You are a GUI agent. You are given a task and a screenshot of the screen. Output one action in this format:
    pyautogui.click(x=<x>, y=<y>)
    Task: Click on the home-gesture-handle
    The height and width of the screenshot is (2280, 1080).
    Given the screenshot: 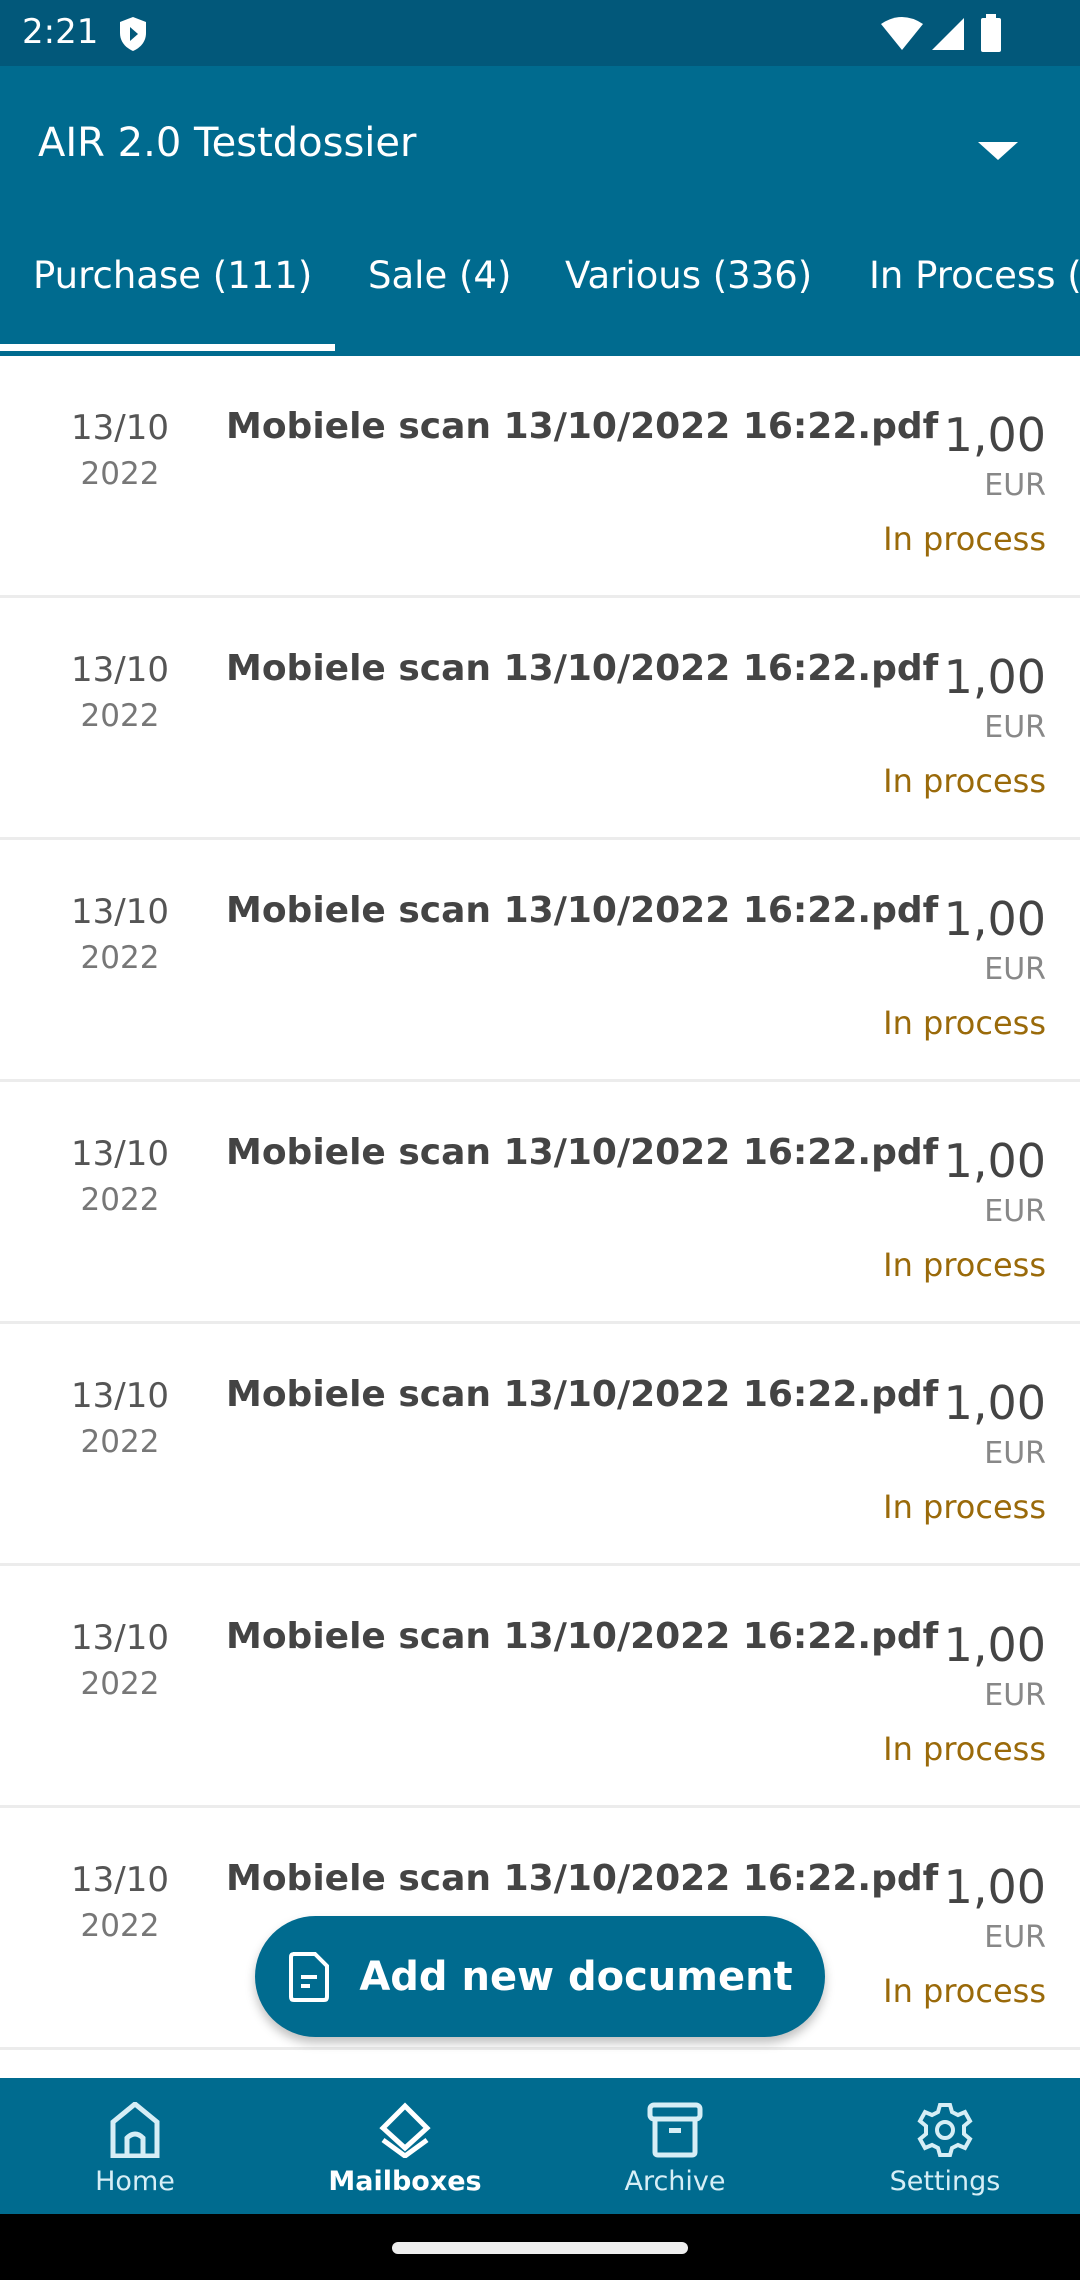 What is the action you would take?
    pyautogui.click(x=540, y=2248)
    